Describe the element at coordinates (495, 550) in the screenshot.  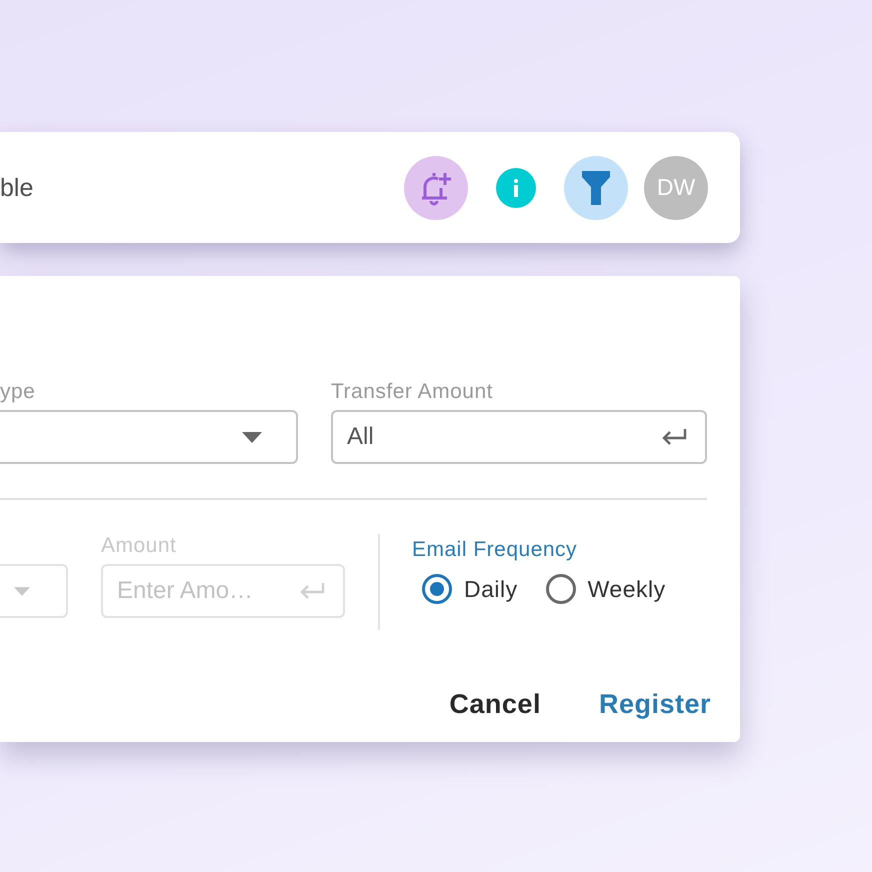
I see `email-frequency-label: Email Frequency` at that location.